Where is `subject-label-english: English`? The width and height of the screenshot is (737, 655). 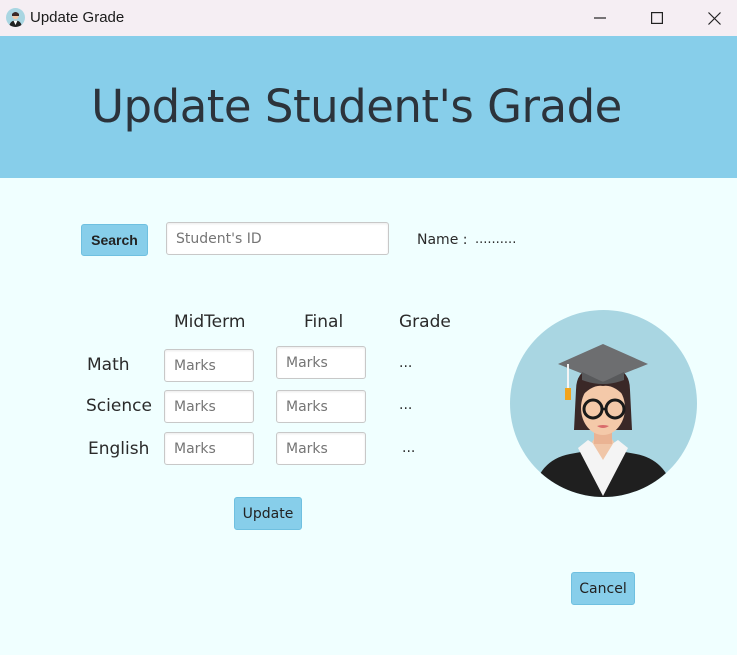
subject-label-english: English is located at coordinates (119, 449).